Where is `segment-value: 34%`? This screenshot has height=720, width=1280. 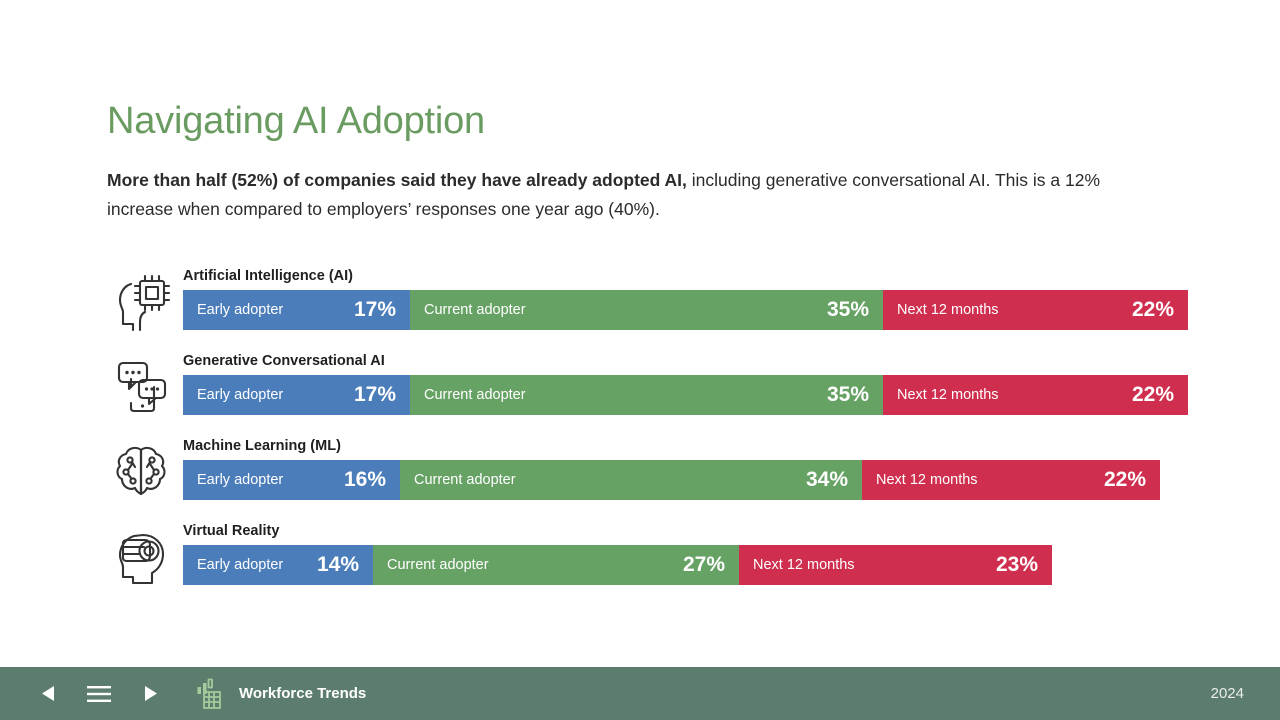 segment-value: 34% is located at coordinates (826, 479).